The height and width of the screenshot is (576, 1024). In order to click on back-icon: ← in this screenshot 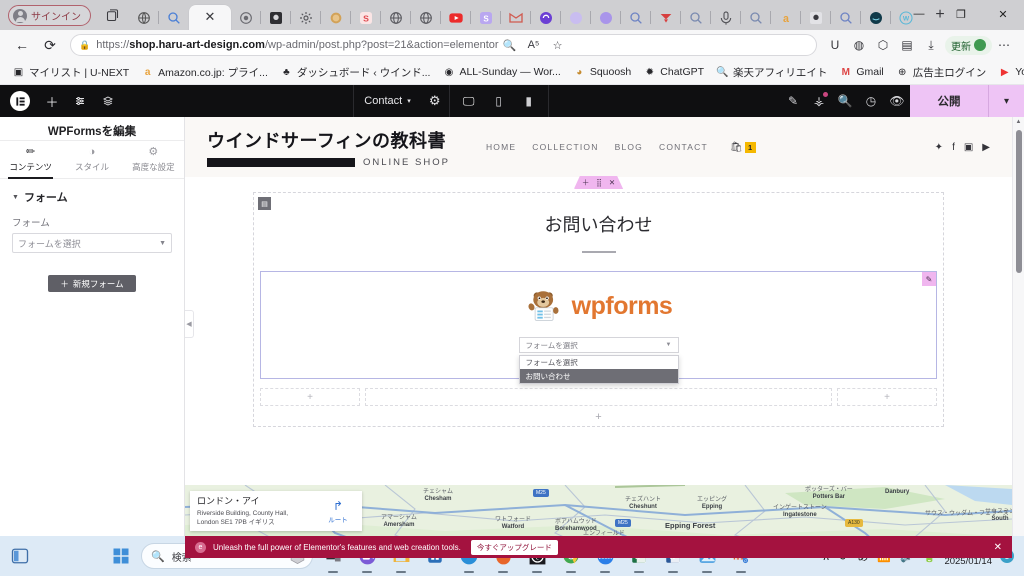, I will do `click(22, 45)`.